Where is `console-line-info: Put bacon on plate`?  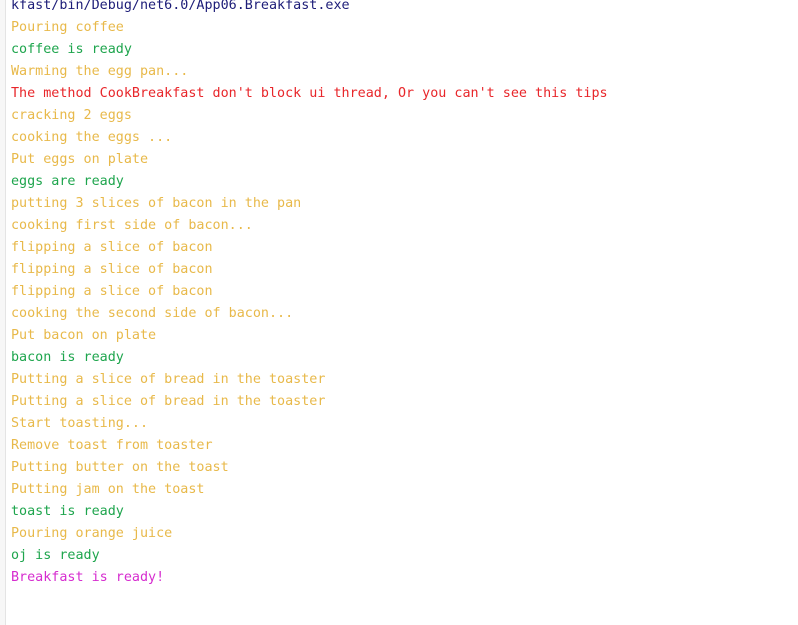 console-line-info: Put bacon on plate is located at coordinates (84, 335).